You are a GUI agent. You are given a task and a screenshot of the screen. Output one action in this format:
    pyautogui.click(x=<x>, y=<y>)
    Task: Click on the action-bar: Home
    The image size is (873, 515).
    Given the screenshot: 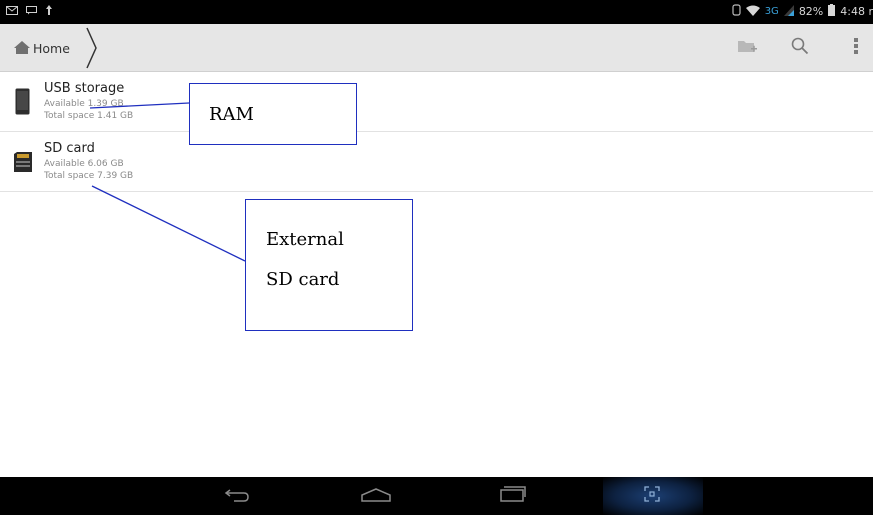 What is the action you would take?
    pyautogui.click(x=436, y=48)
    